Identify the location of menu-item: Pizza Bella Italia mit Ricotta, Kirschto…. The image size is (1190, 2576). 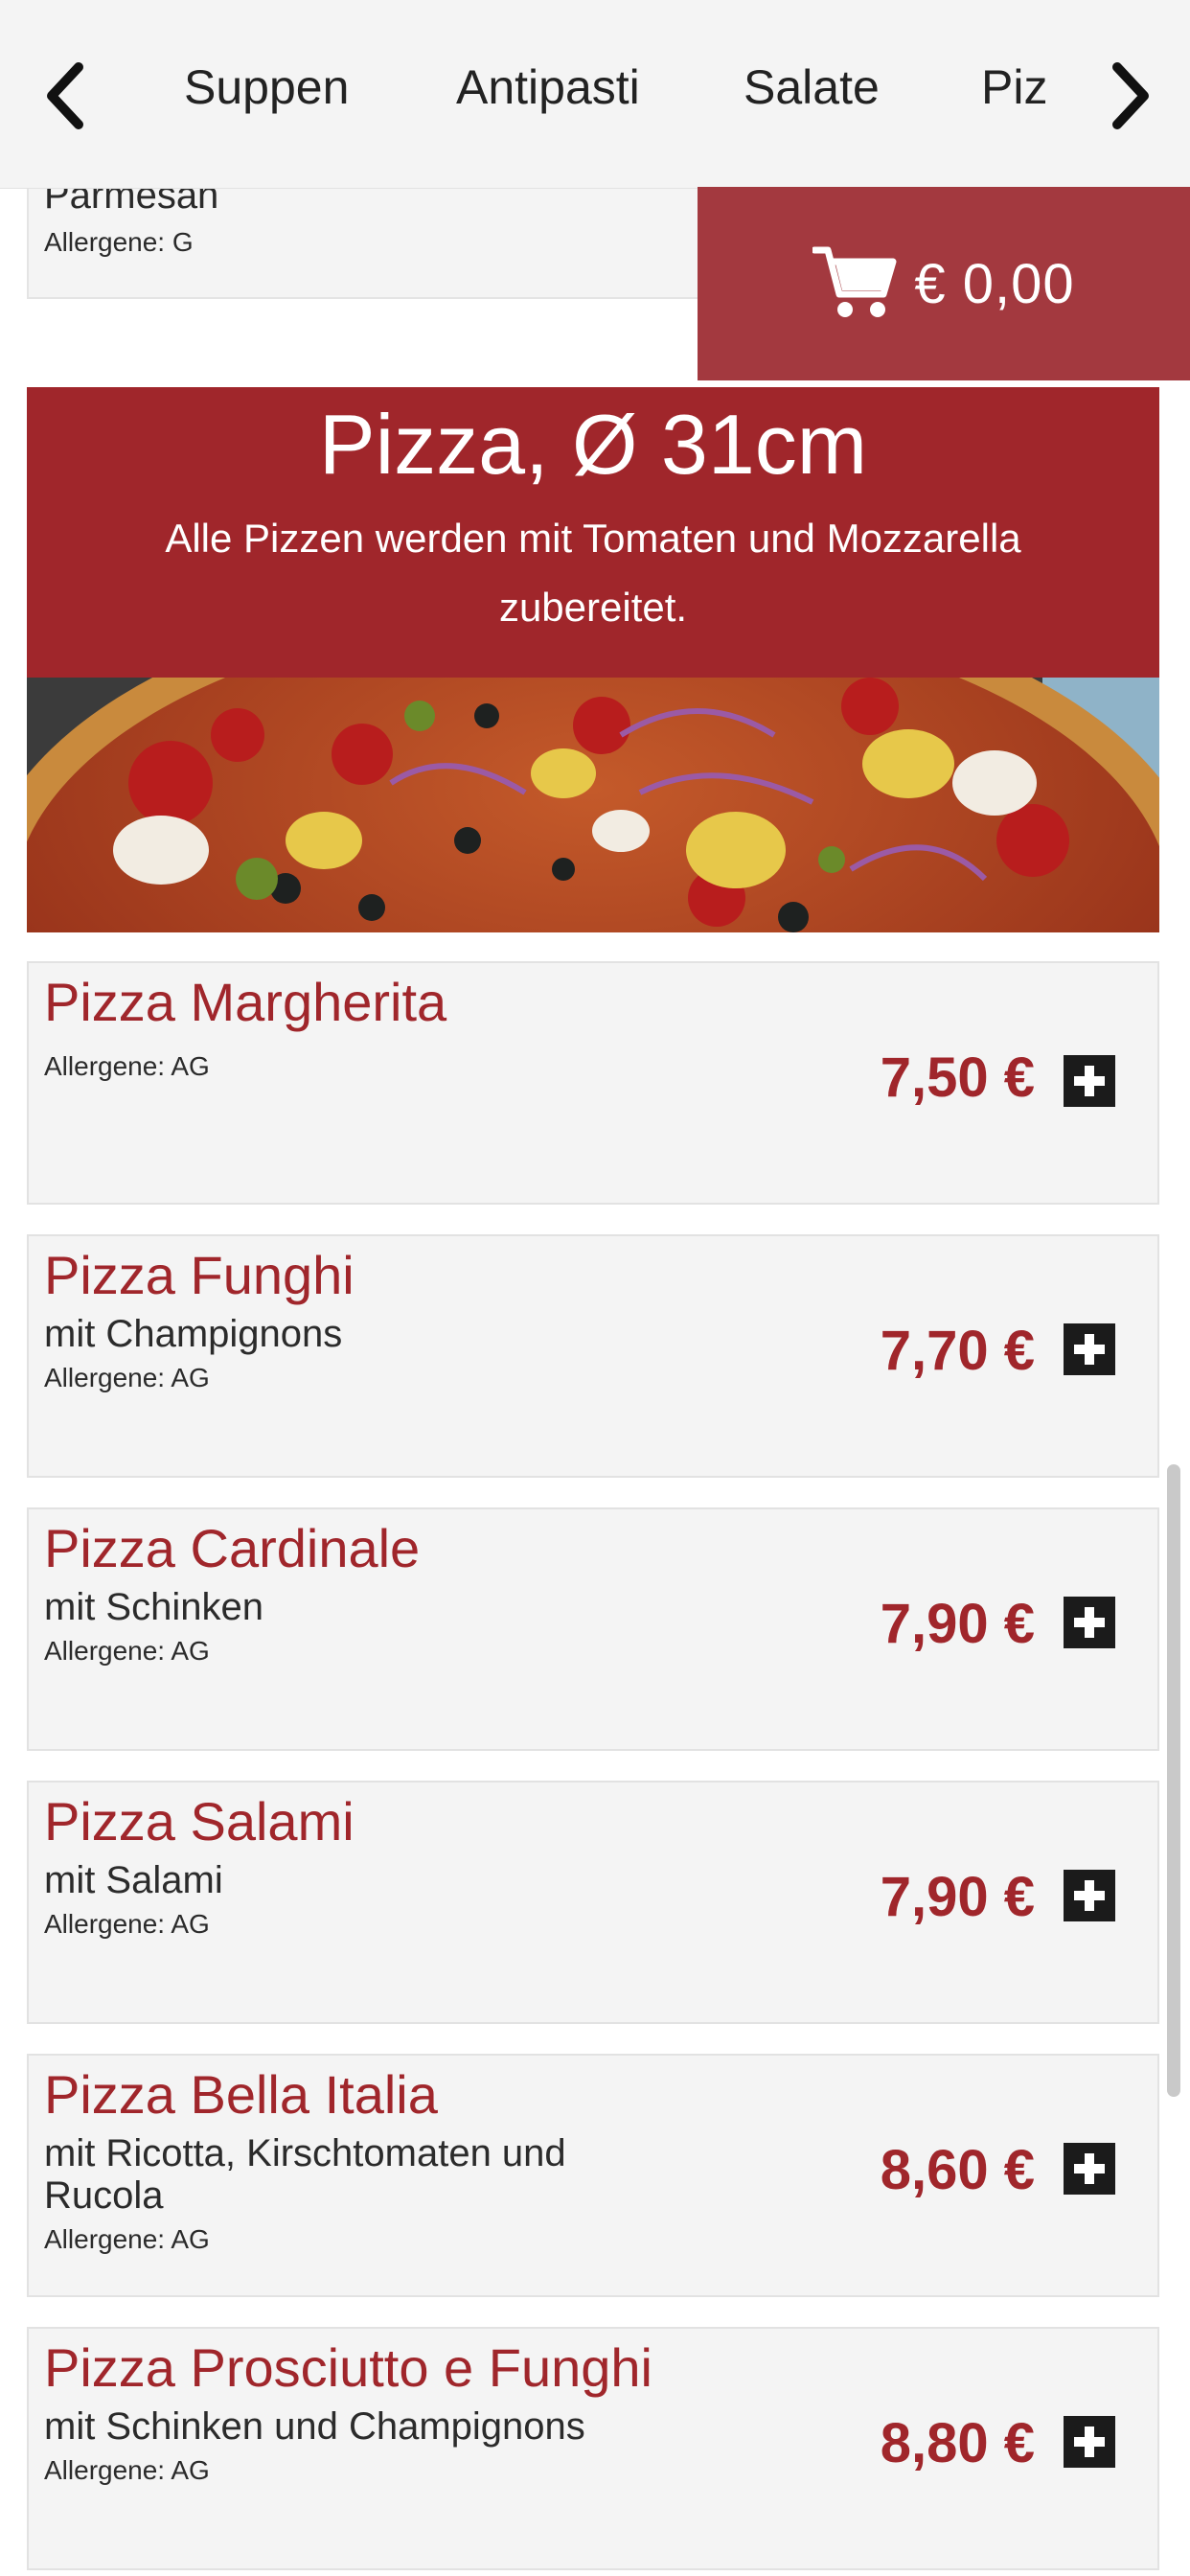
(593, 2175).